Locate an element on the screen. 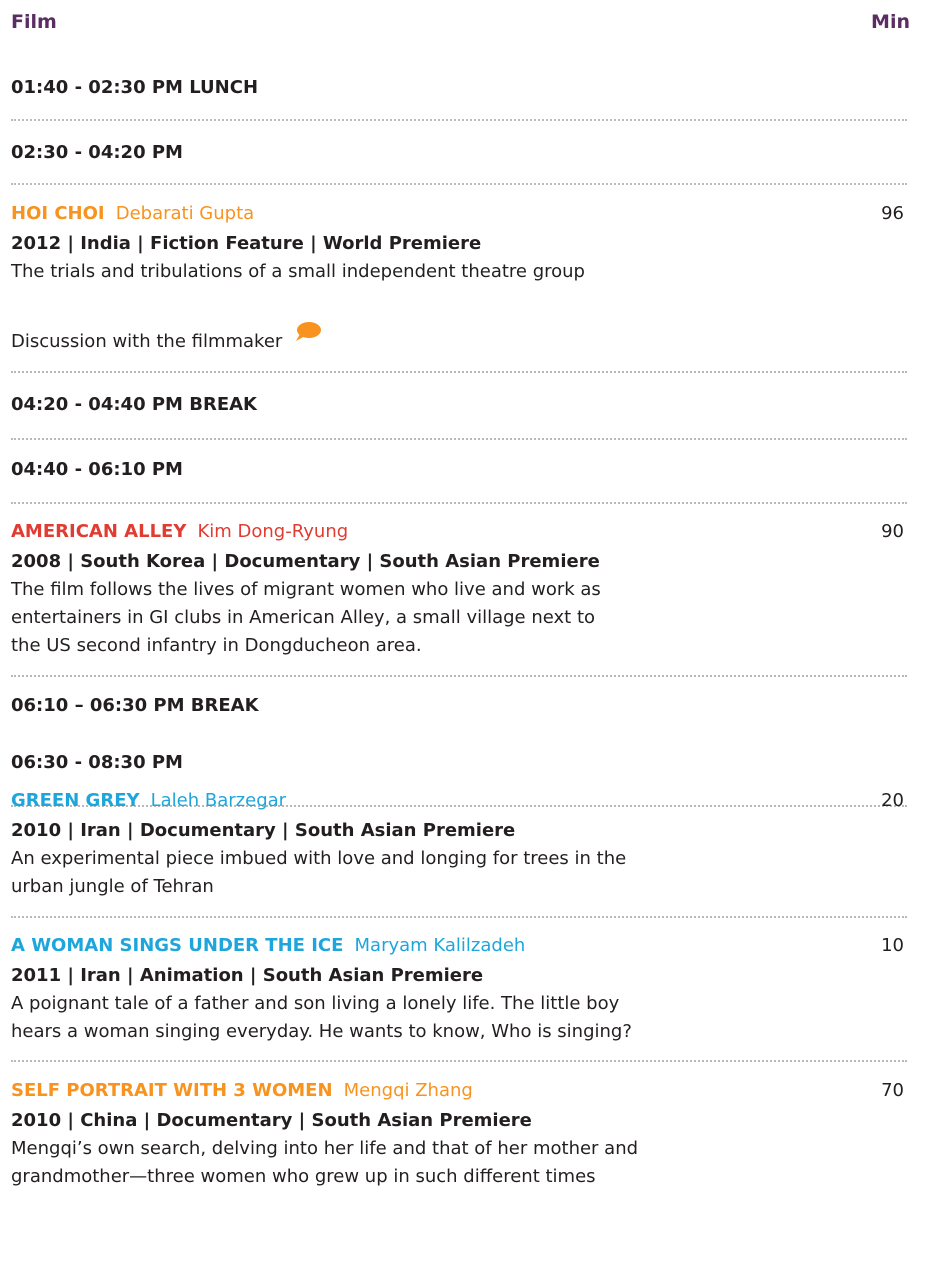 The image size is (938, 1285). film-minutes: 10 is located at coordinates (892, 945).